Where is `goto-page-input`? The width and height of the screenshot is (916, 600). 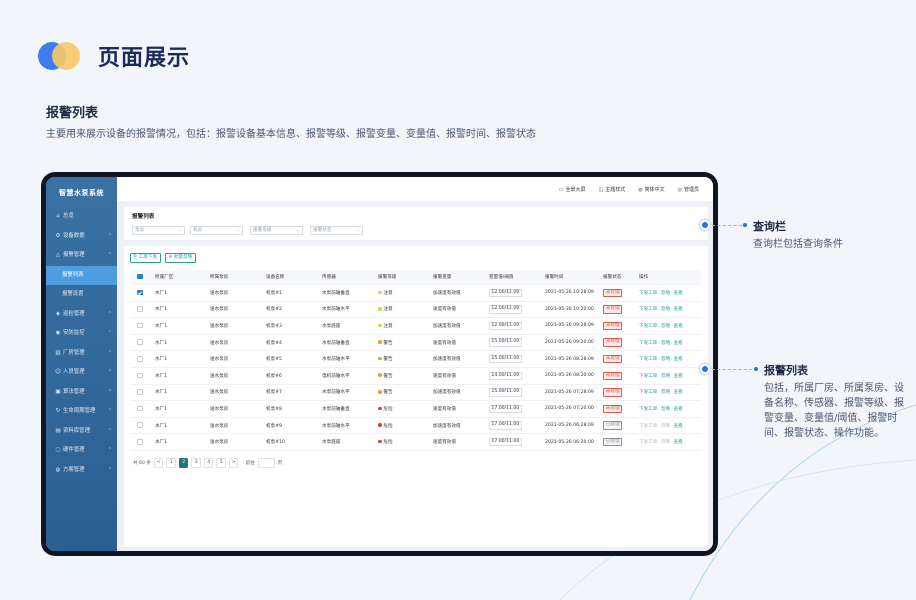 goto-page-input is located at coordinates (266, 463).